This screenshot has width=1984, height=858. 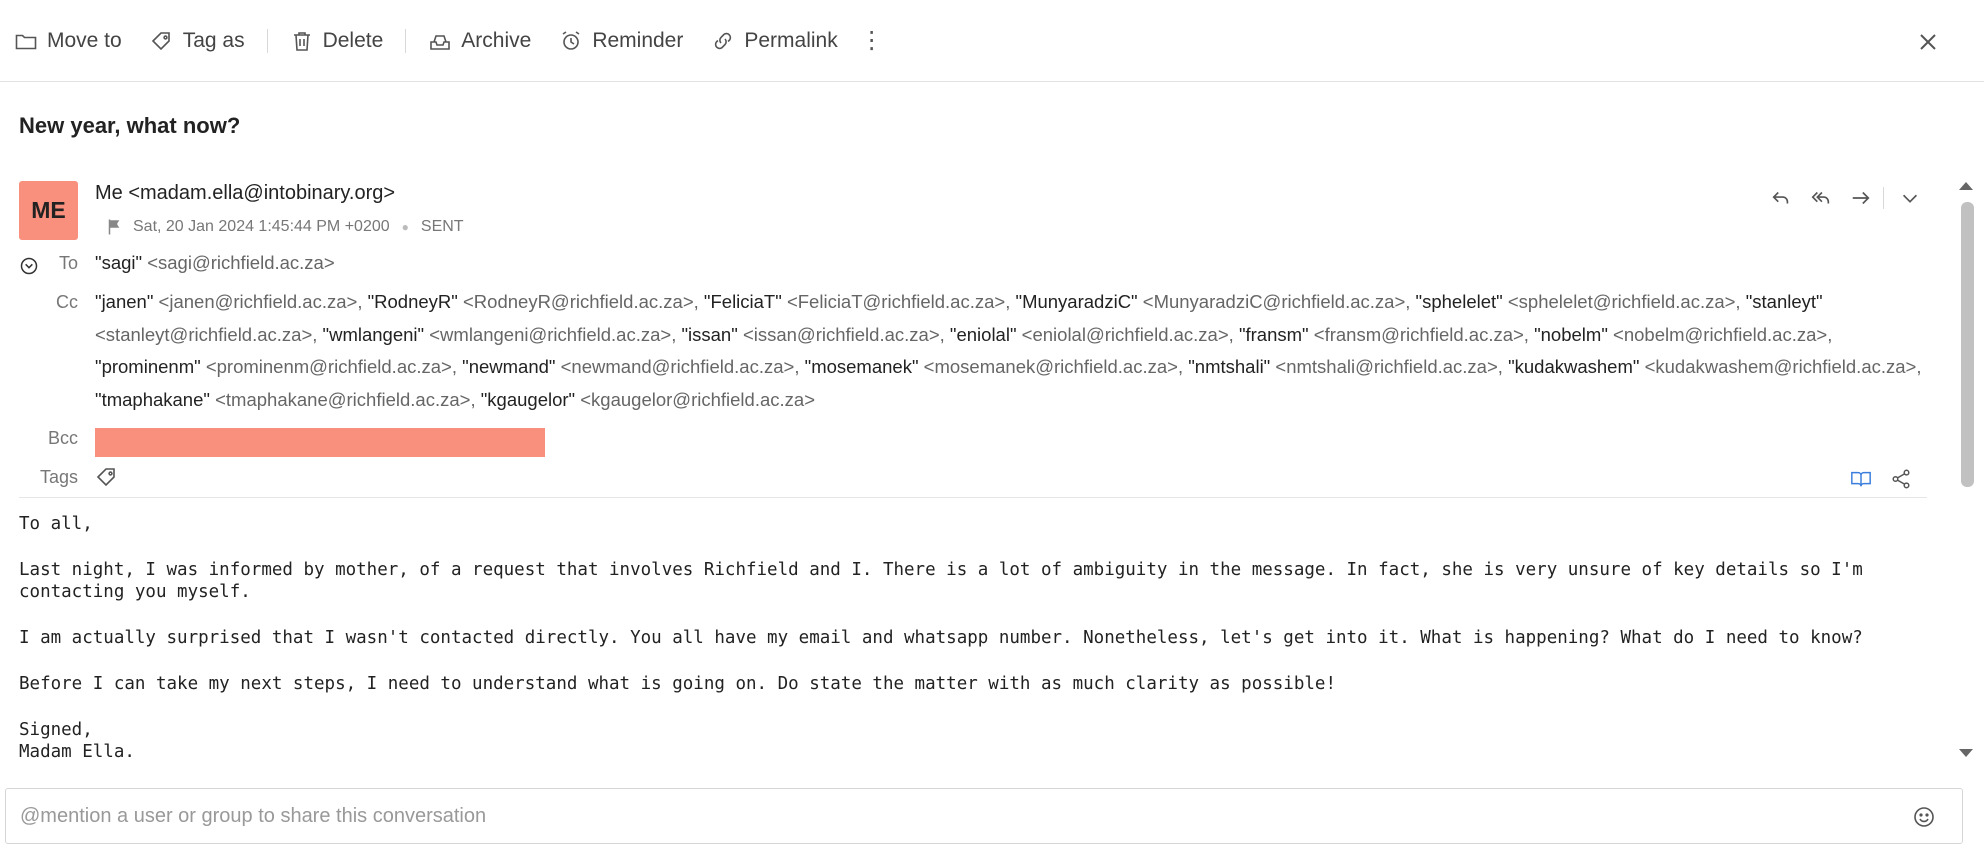 I want to click on body-paragraph: To all,, so click(x=56, y=524).